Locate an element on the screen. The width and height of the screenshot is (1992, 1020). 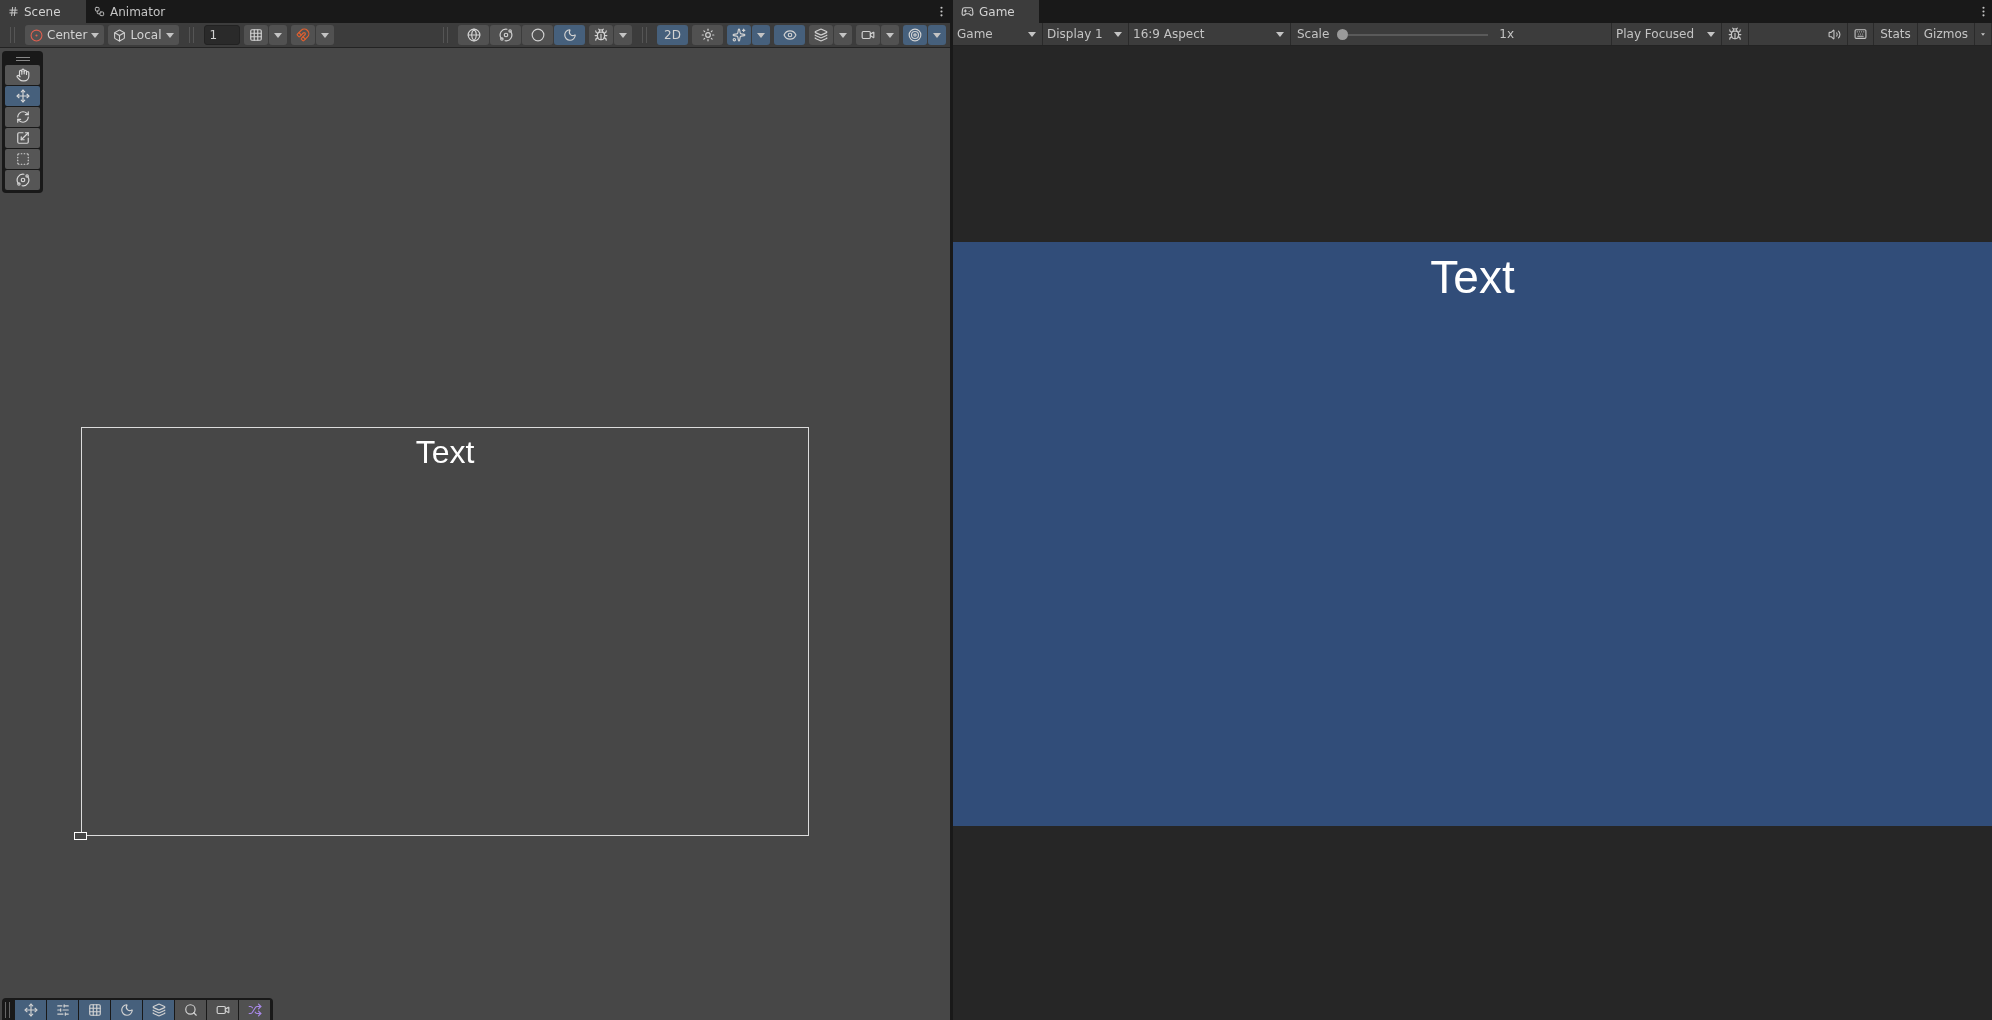
debug-button is located at coordinates (601, 35).